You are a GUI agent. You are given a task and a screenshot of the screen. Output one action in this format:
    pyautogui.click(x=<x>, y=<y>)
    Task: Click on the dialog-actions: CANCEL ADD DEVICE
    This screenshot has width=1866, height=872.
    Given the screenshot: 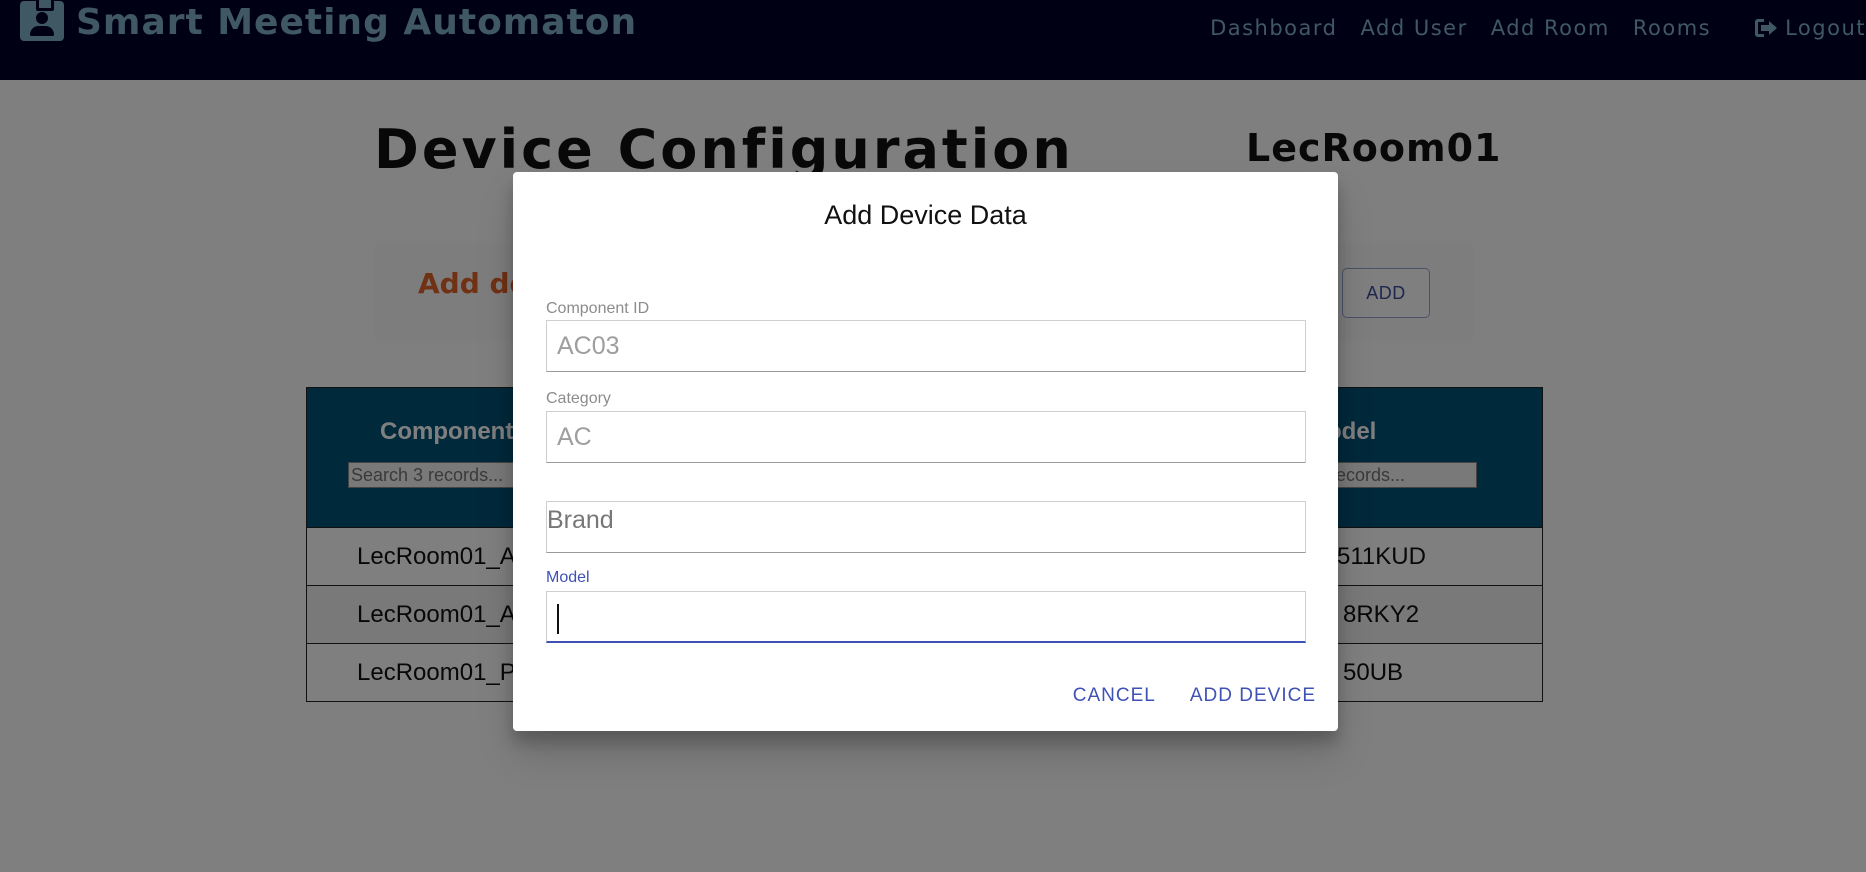 What is the action you would take?
    pyautogui.click(x=1194, y=696)
    